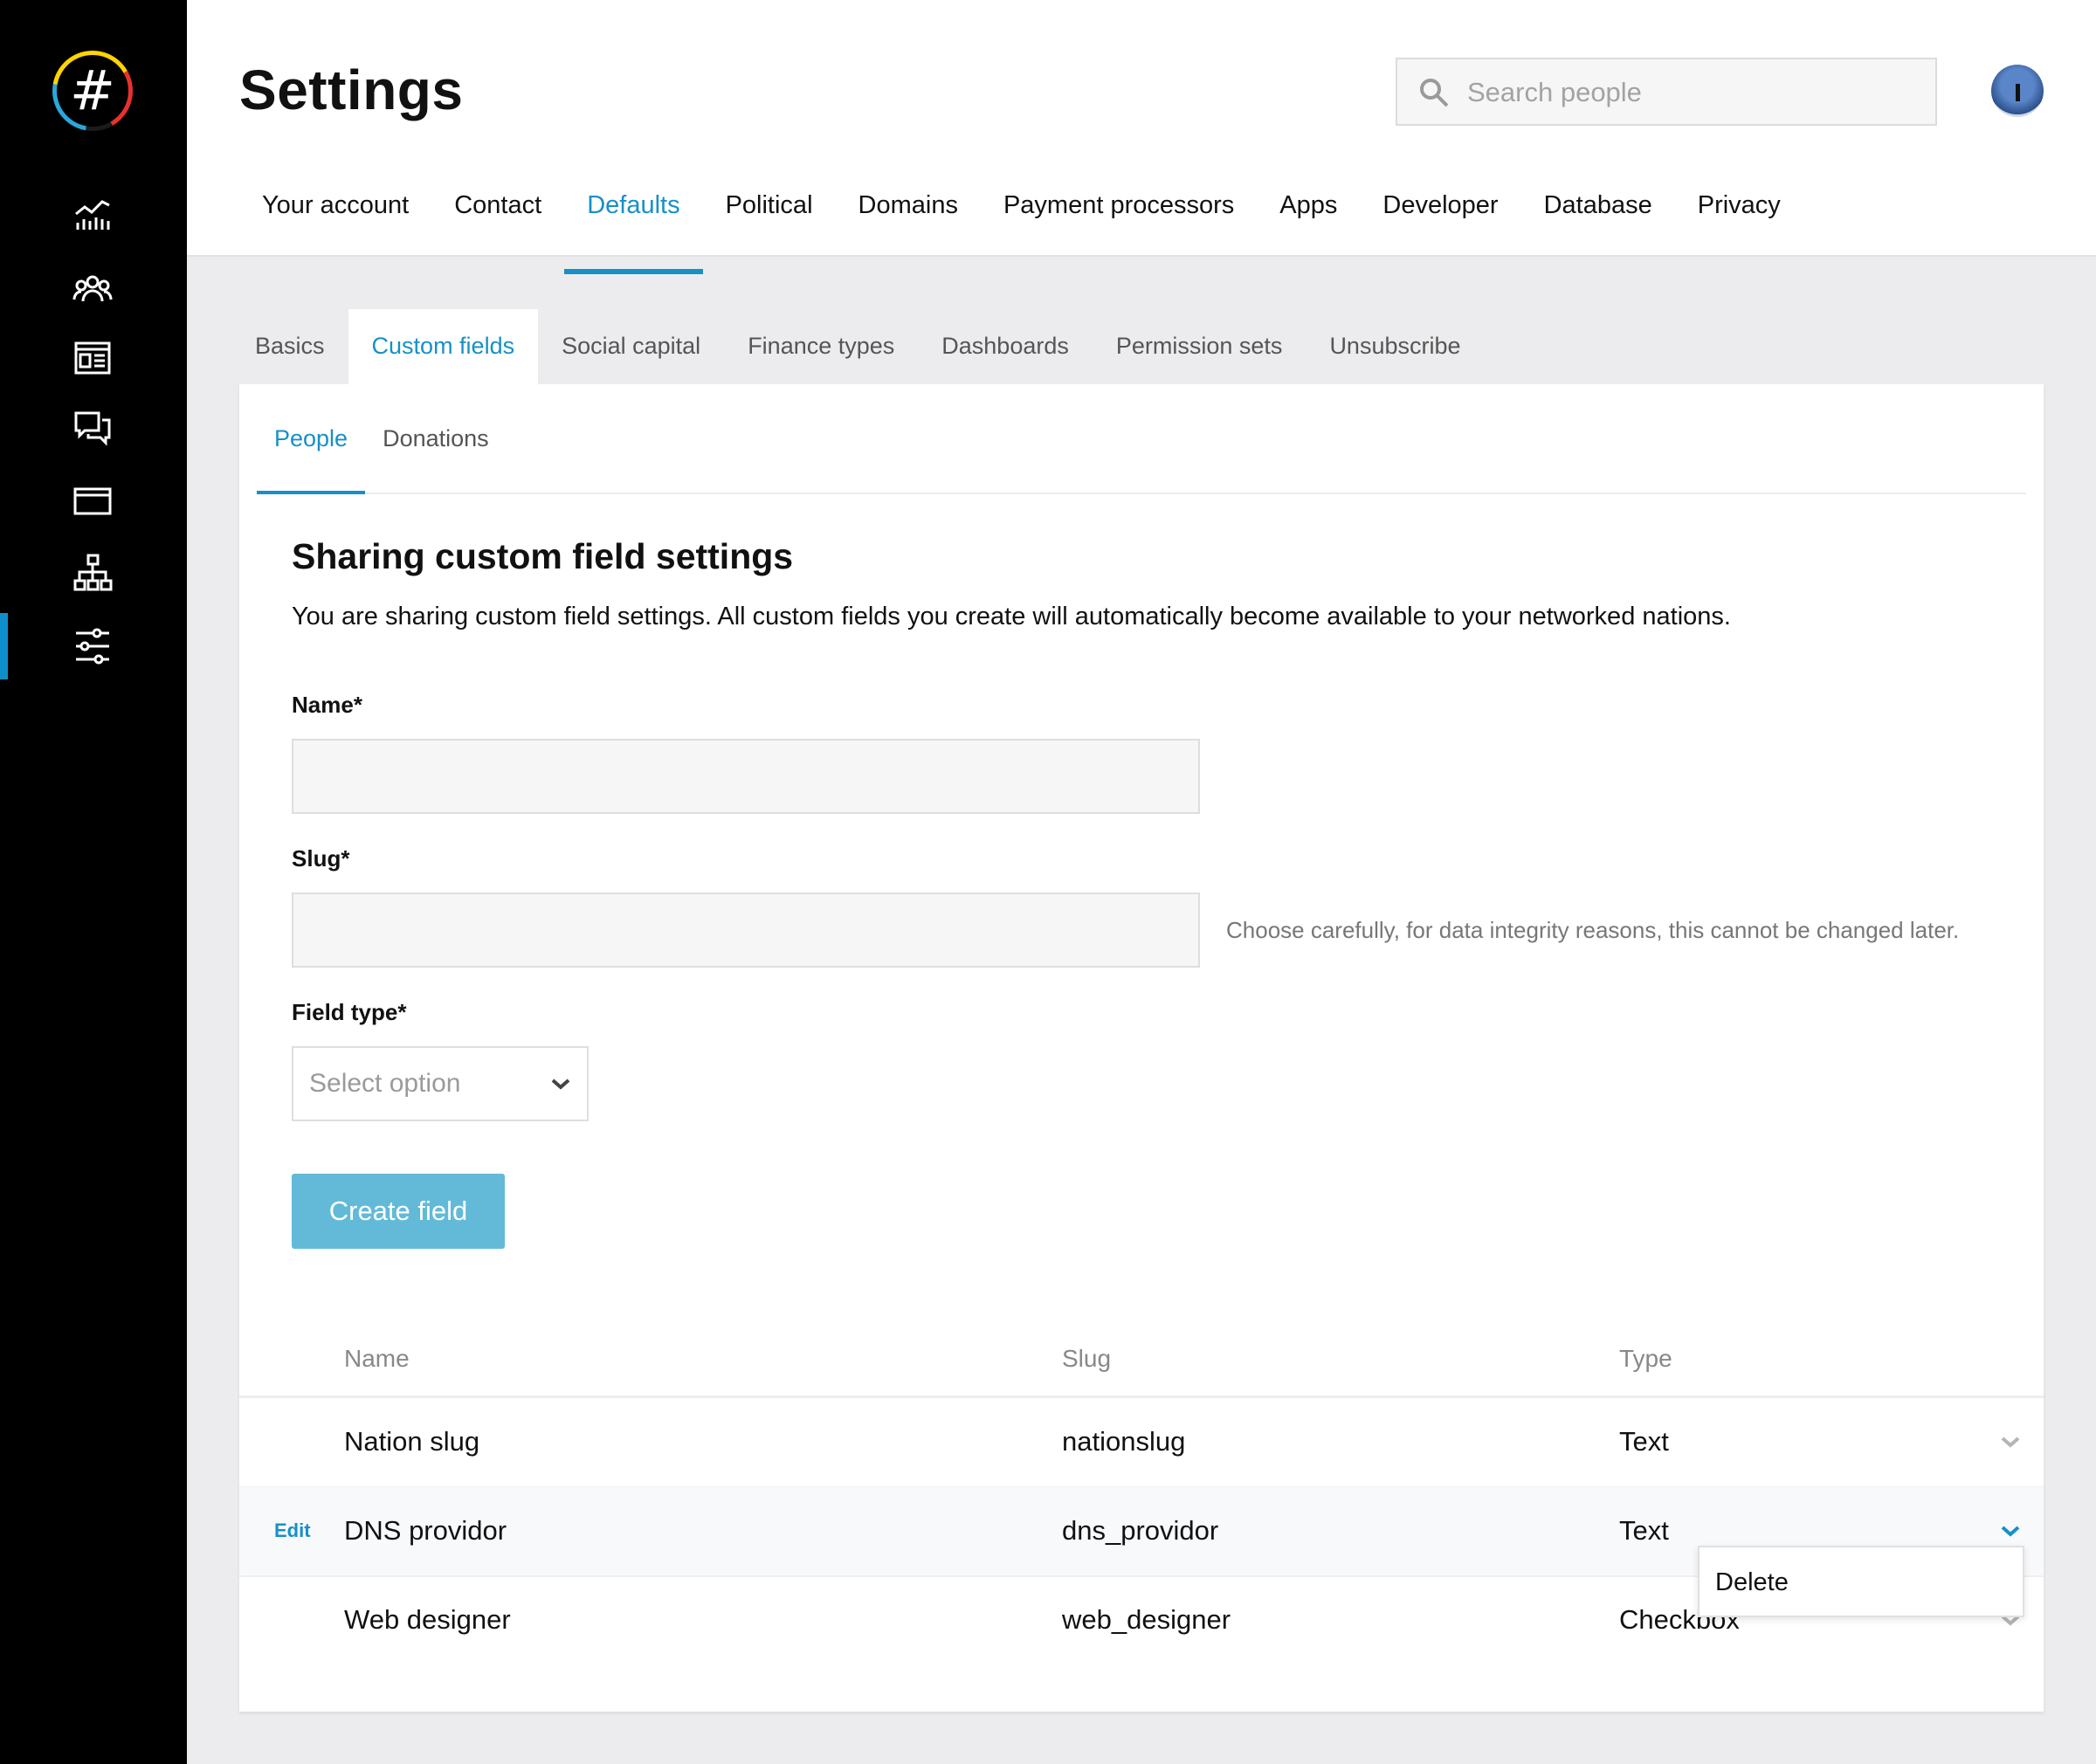 Image resolution: width=2096 pixels, height=1764 pixels. I want to click on row-name: DNS providor, so click(425, 1531).